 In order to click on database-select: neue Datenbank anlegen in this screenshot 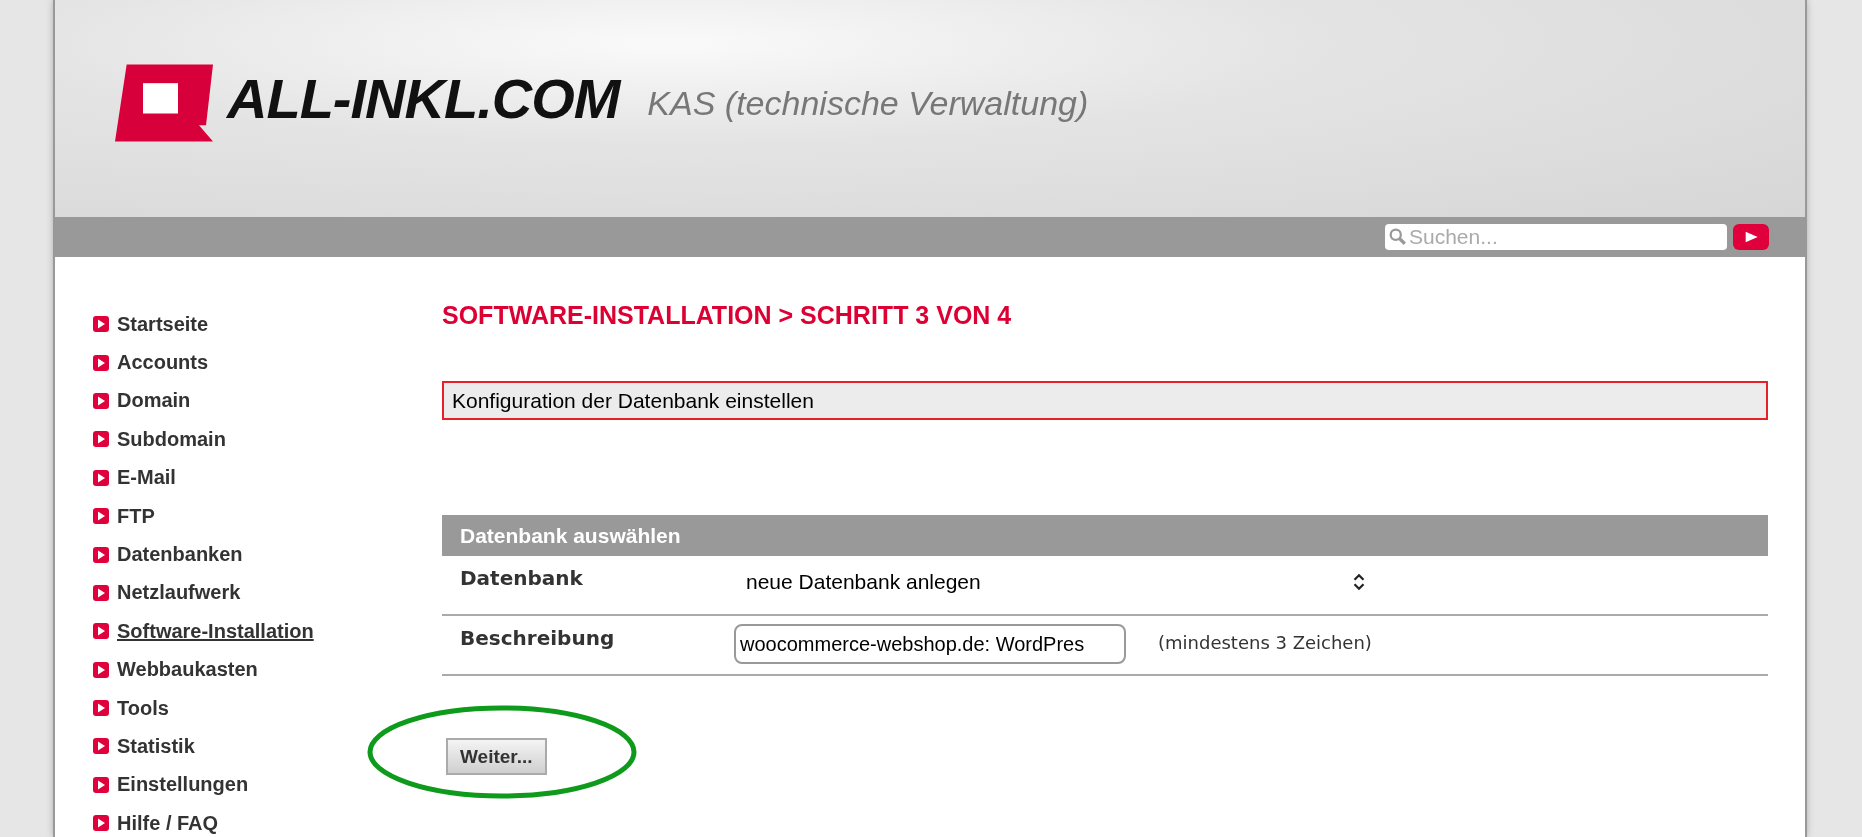, I will do `click(1054, 580)`.